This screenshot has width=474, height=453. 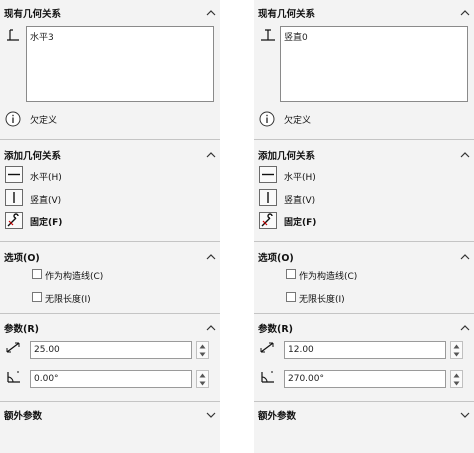 What do you see at coordinates (365, 350) in the screenshot?
I see `length-input: 12.00` at bounding box center [365, 350].